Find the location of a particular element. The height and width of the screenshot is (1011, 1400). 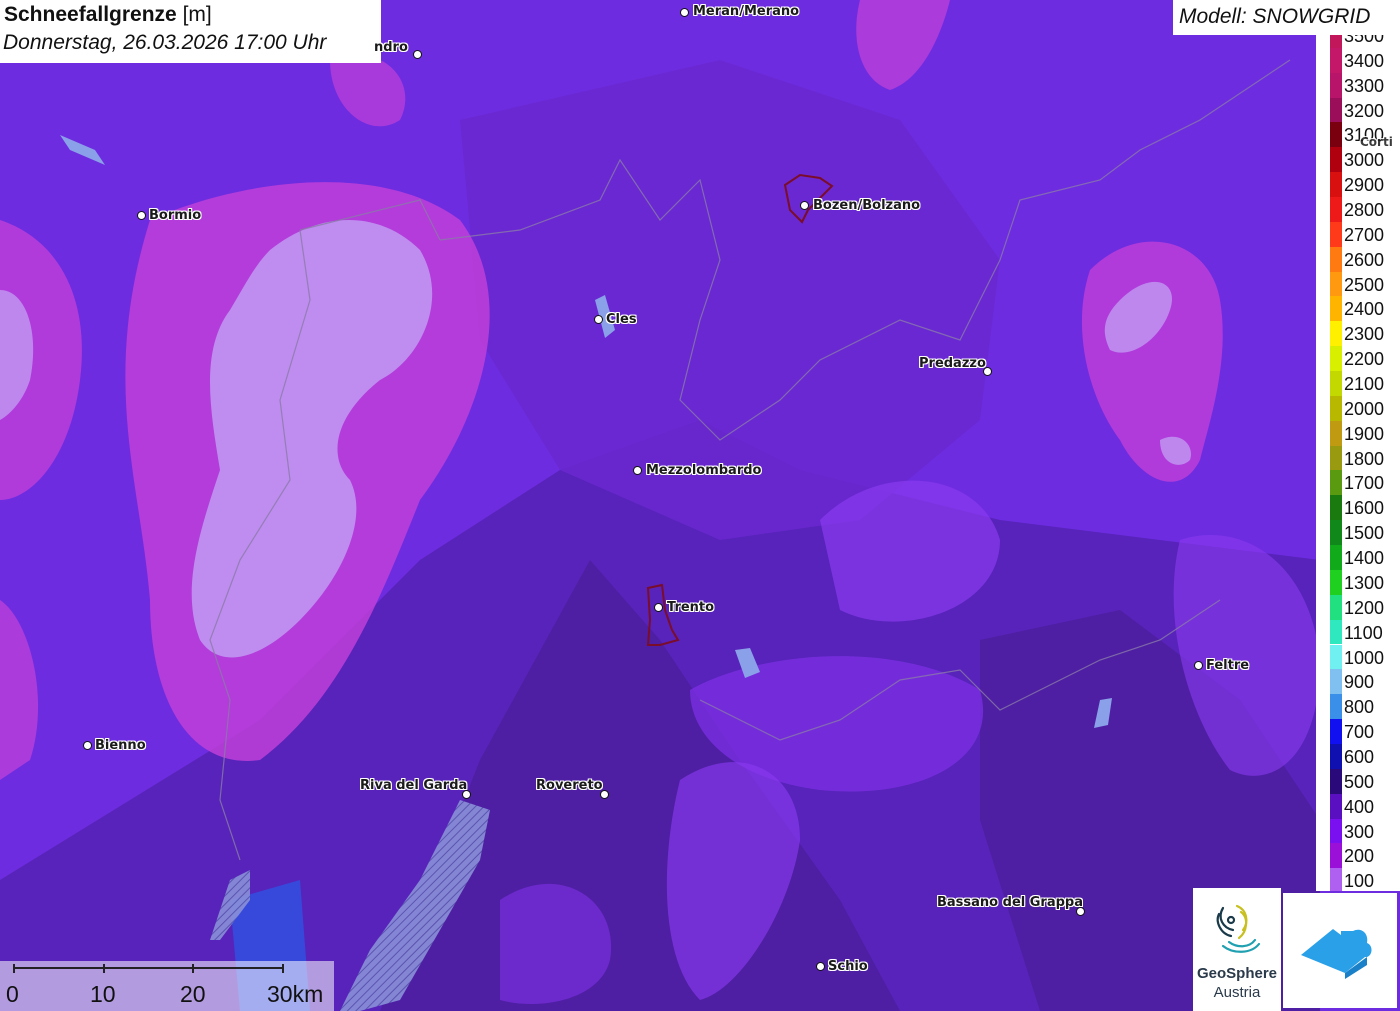

city-label-cortina: Corti is located at coordinates (1376, 142).